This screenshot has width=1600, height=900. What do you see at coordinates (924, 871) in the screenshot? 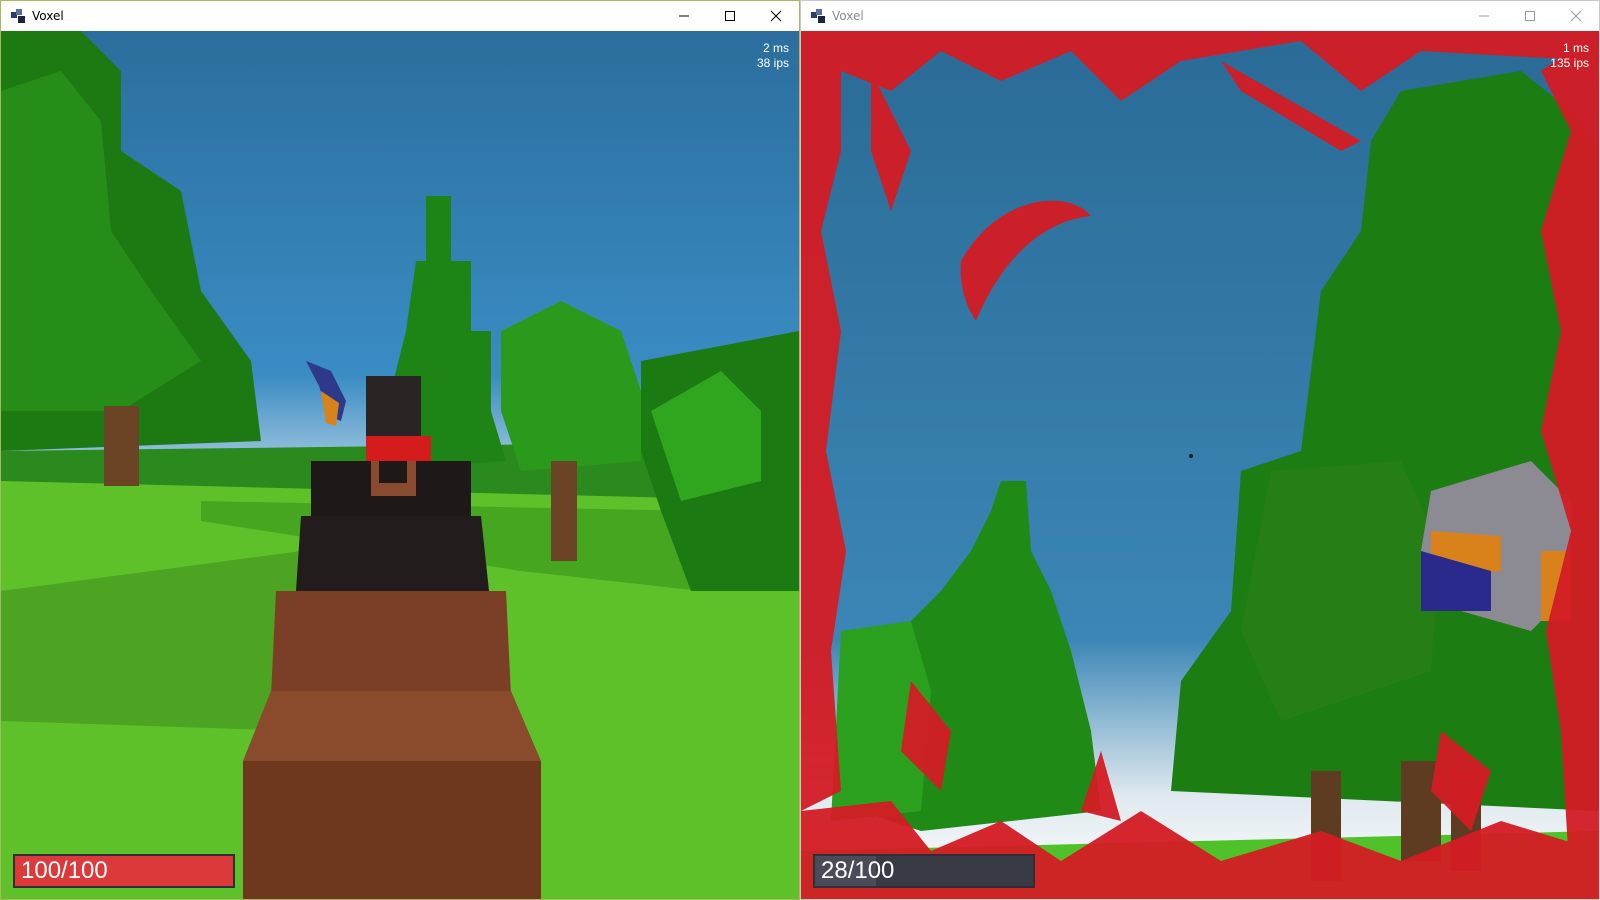
I see `health-bar: 28/100` at bounding box center [924, 871].